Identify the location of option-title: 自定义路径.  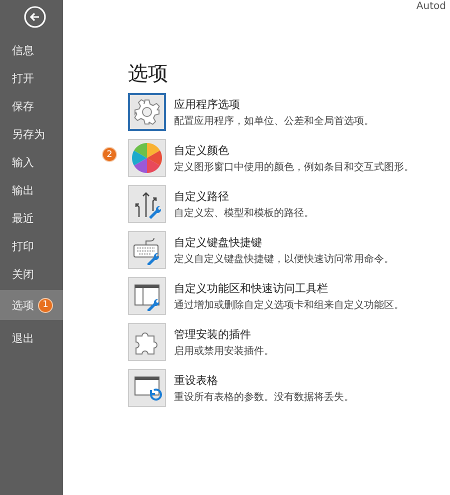
(244, 196).